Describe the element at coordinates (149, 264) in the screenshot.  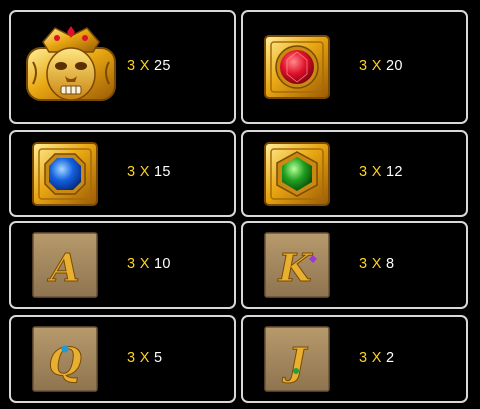
I see `payout-label: 3 X 10` at that location.